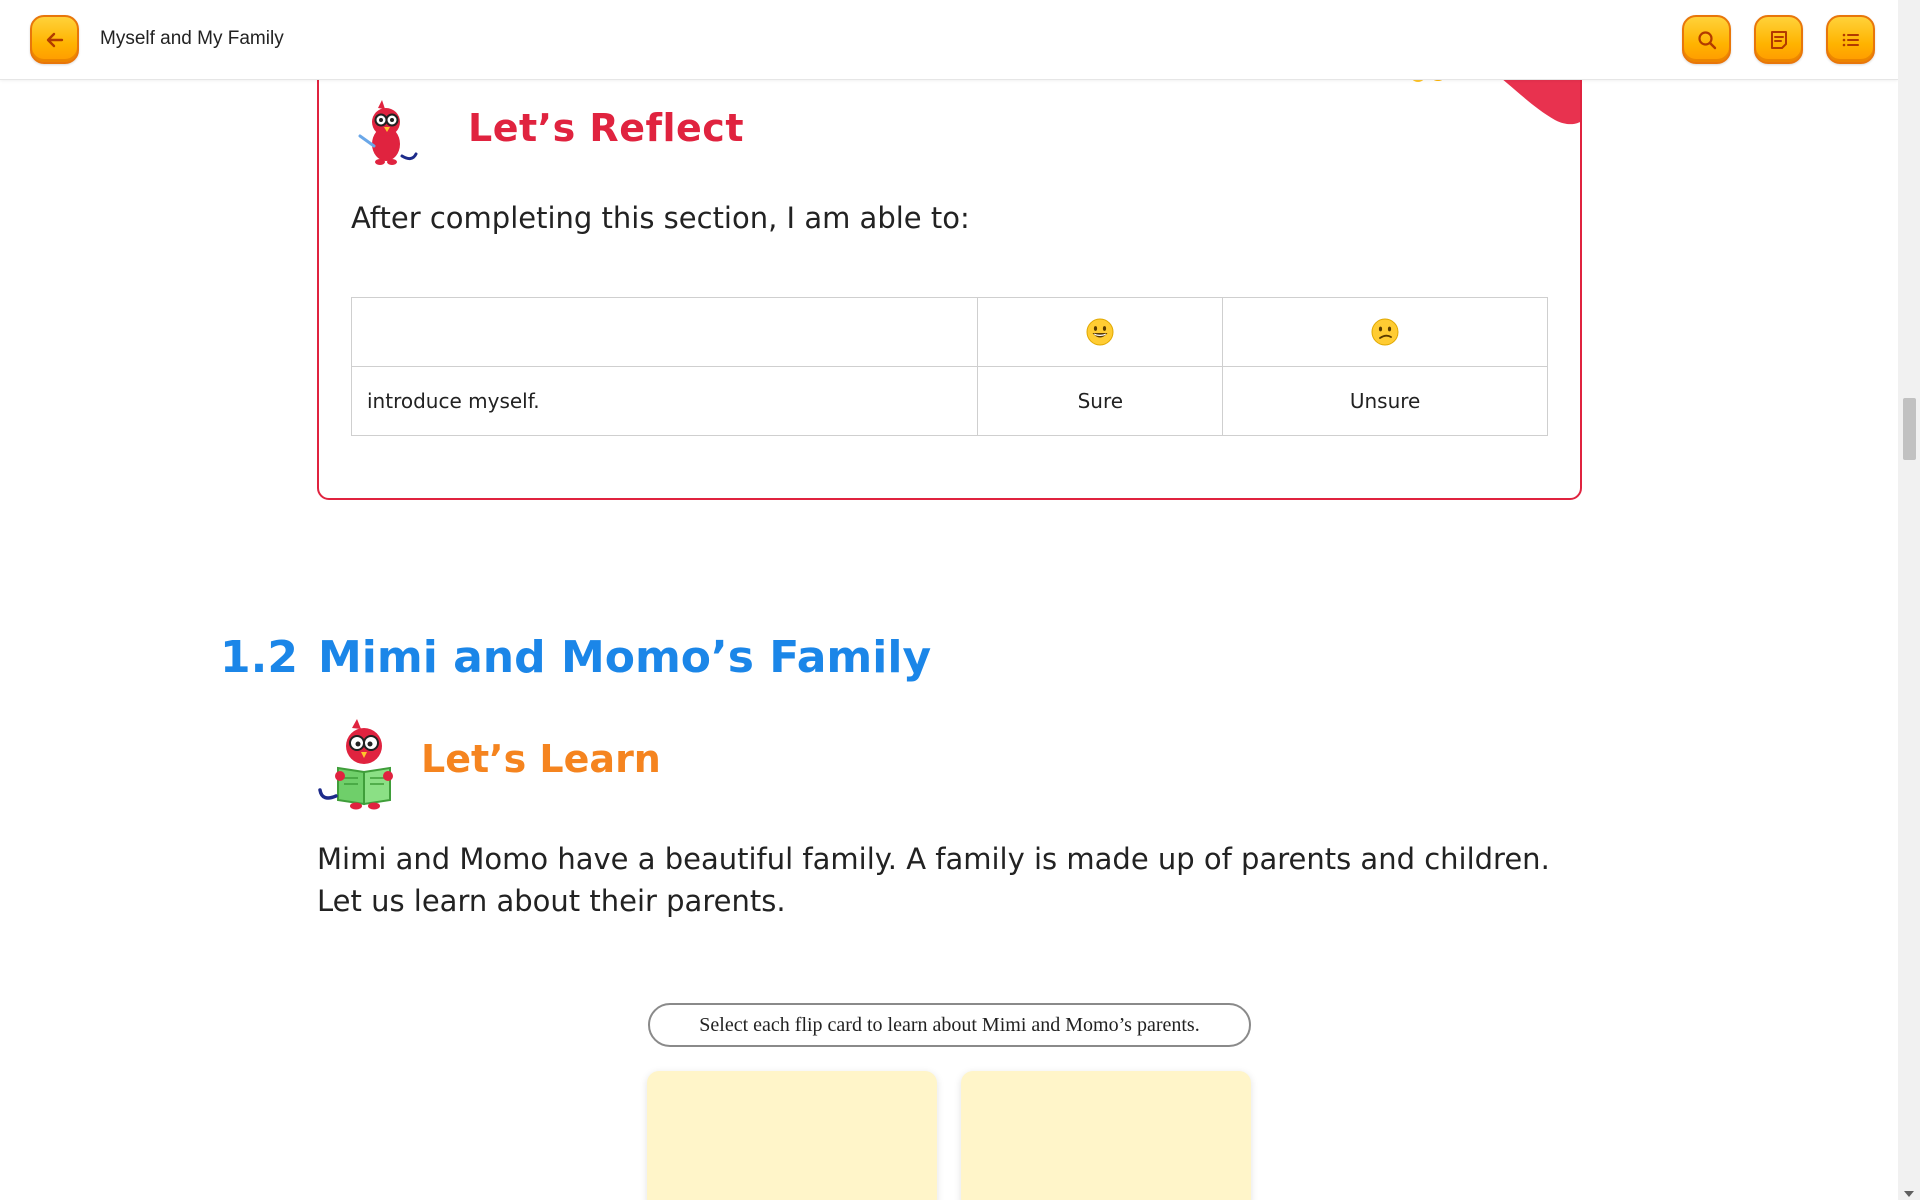 The image size is (1920, 1200). Describe the element at coordinates (664, 332) in the screenshot. I see `table-header-cell-empty` at that location.